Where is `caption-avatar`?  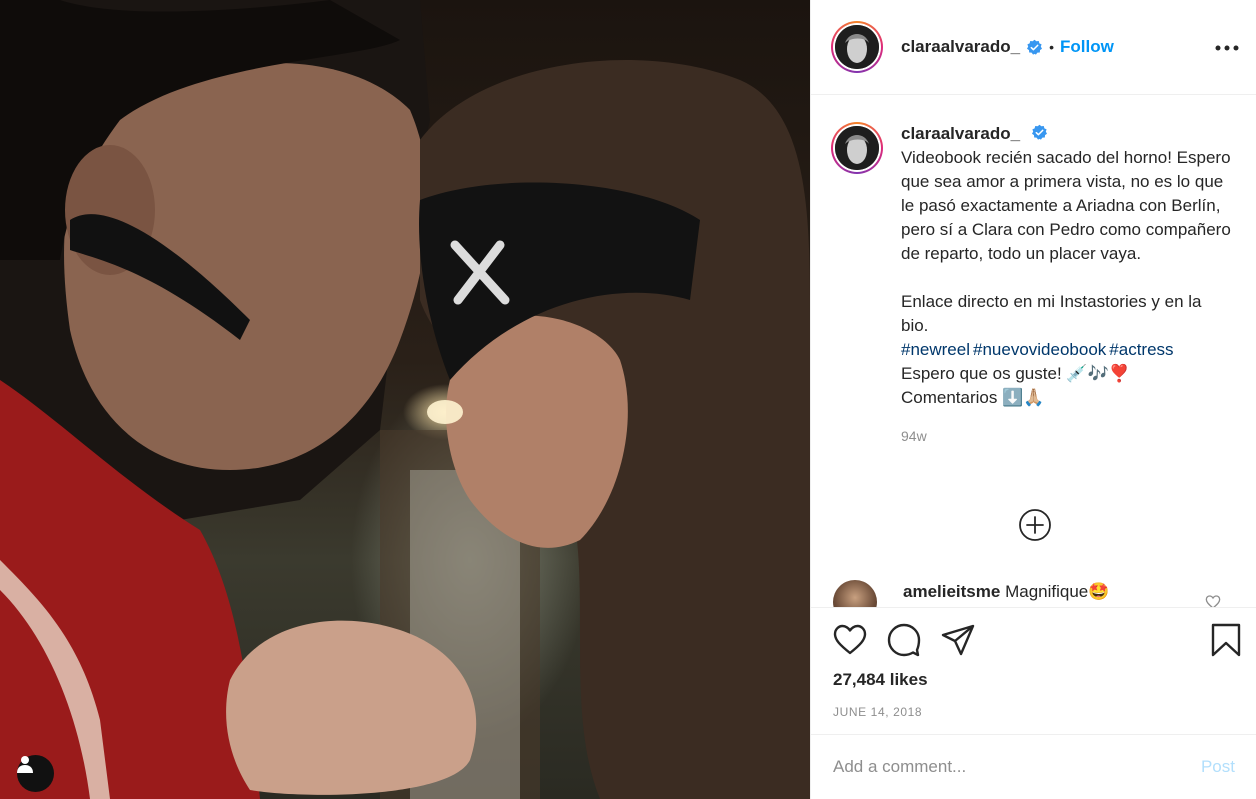
caption-avatar is located at coordinates (857, 148).